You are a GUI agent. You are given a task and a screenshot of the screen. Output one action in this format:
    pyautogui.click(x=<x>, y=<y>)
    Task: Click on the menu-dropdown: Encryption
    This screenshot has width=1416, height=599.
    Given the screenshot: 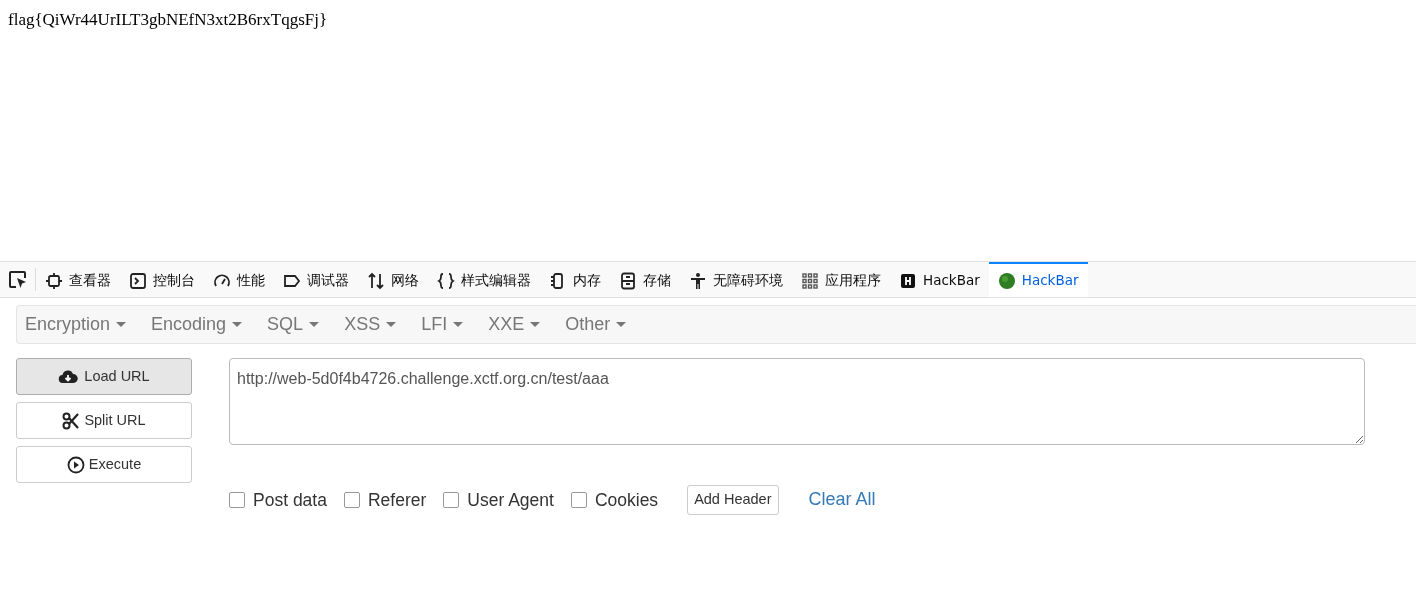 What is the action you would take?
    pyautogui.click(x=82, y=324)
    